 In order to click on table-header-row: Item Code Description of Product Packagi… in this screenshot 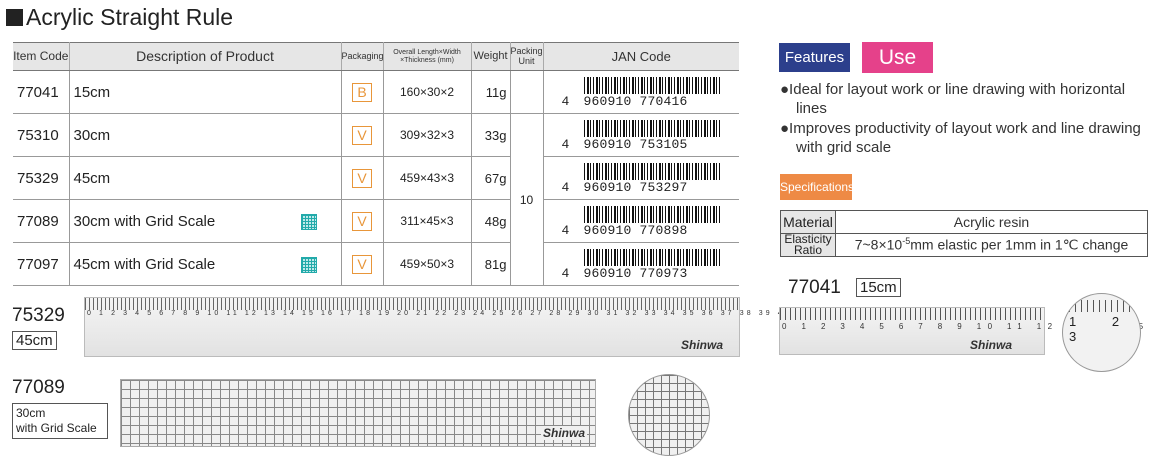, I will do `click(376, 56)`.